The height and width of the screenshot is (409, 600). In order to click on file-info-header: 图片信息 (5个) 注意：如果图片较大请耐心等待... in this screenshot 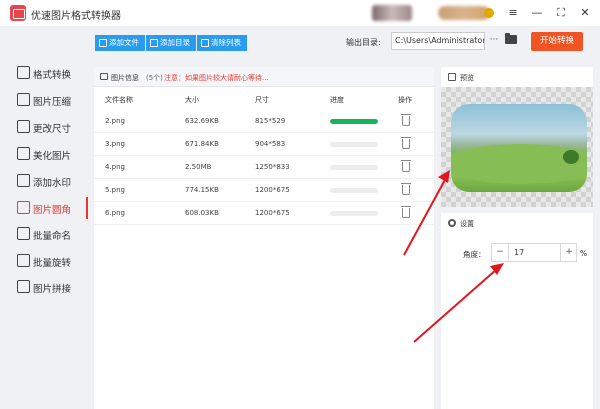, I will do `click(264, 77)`.